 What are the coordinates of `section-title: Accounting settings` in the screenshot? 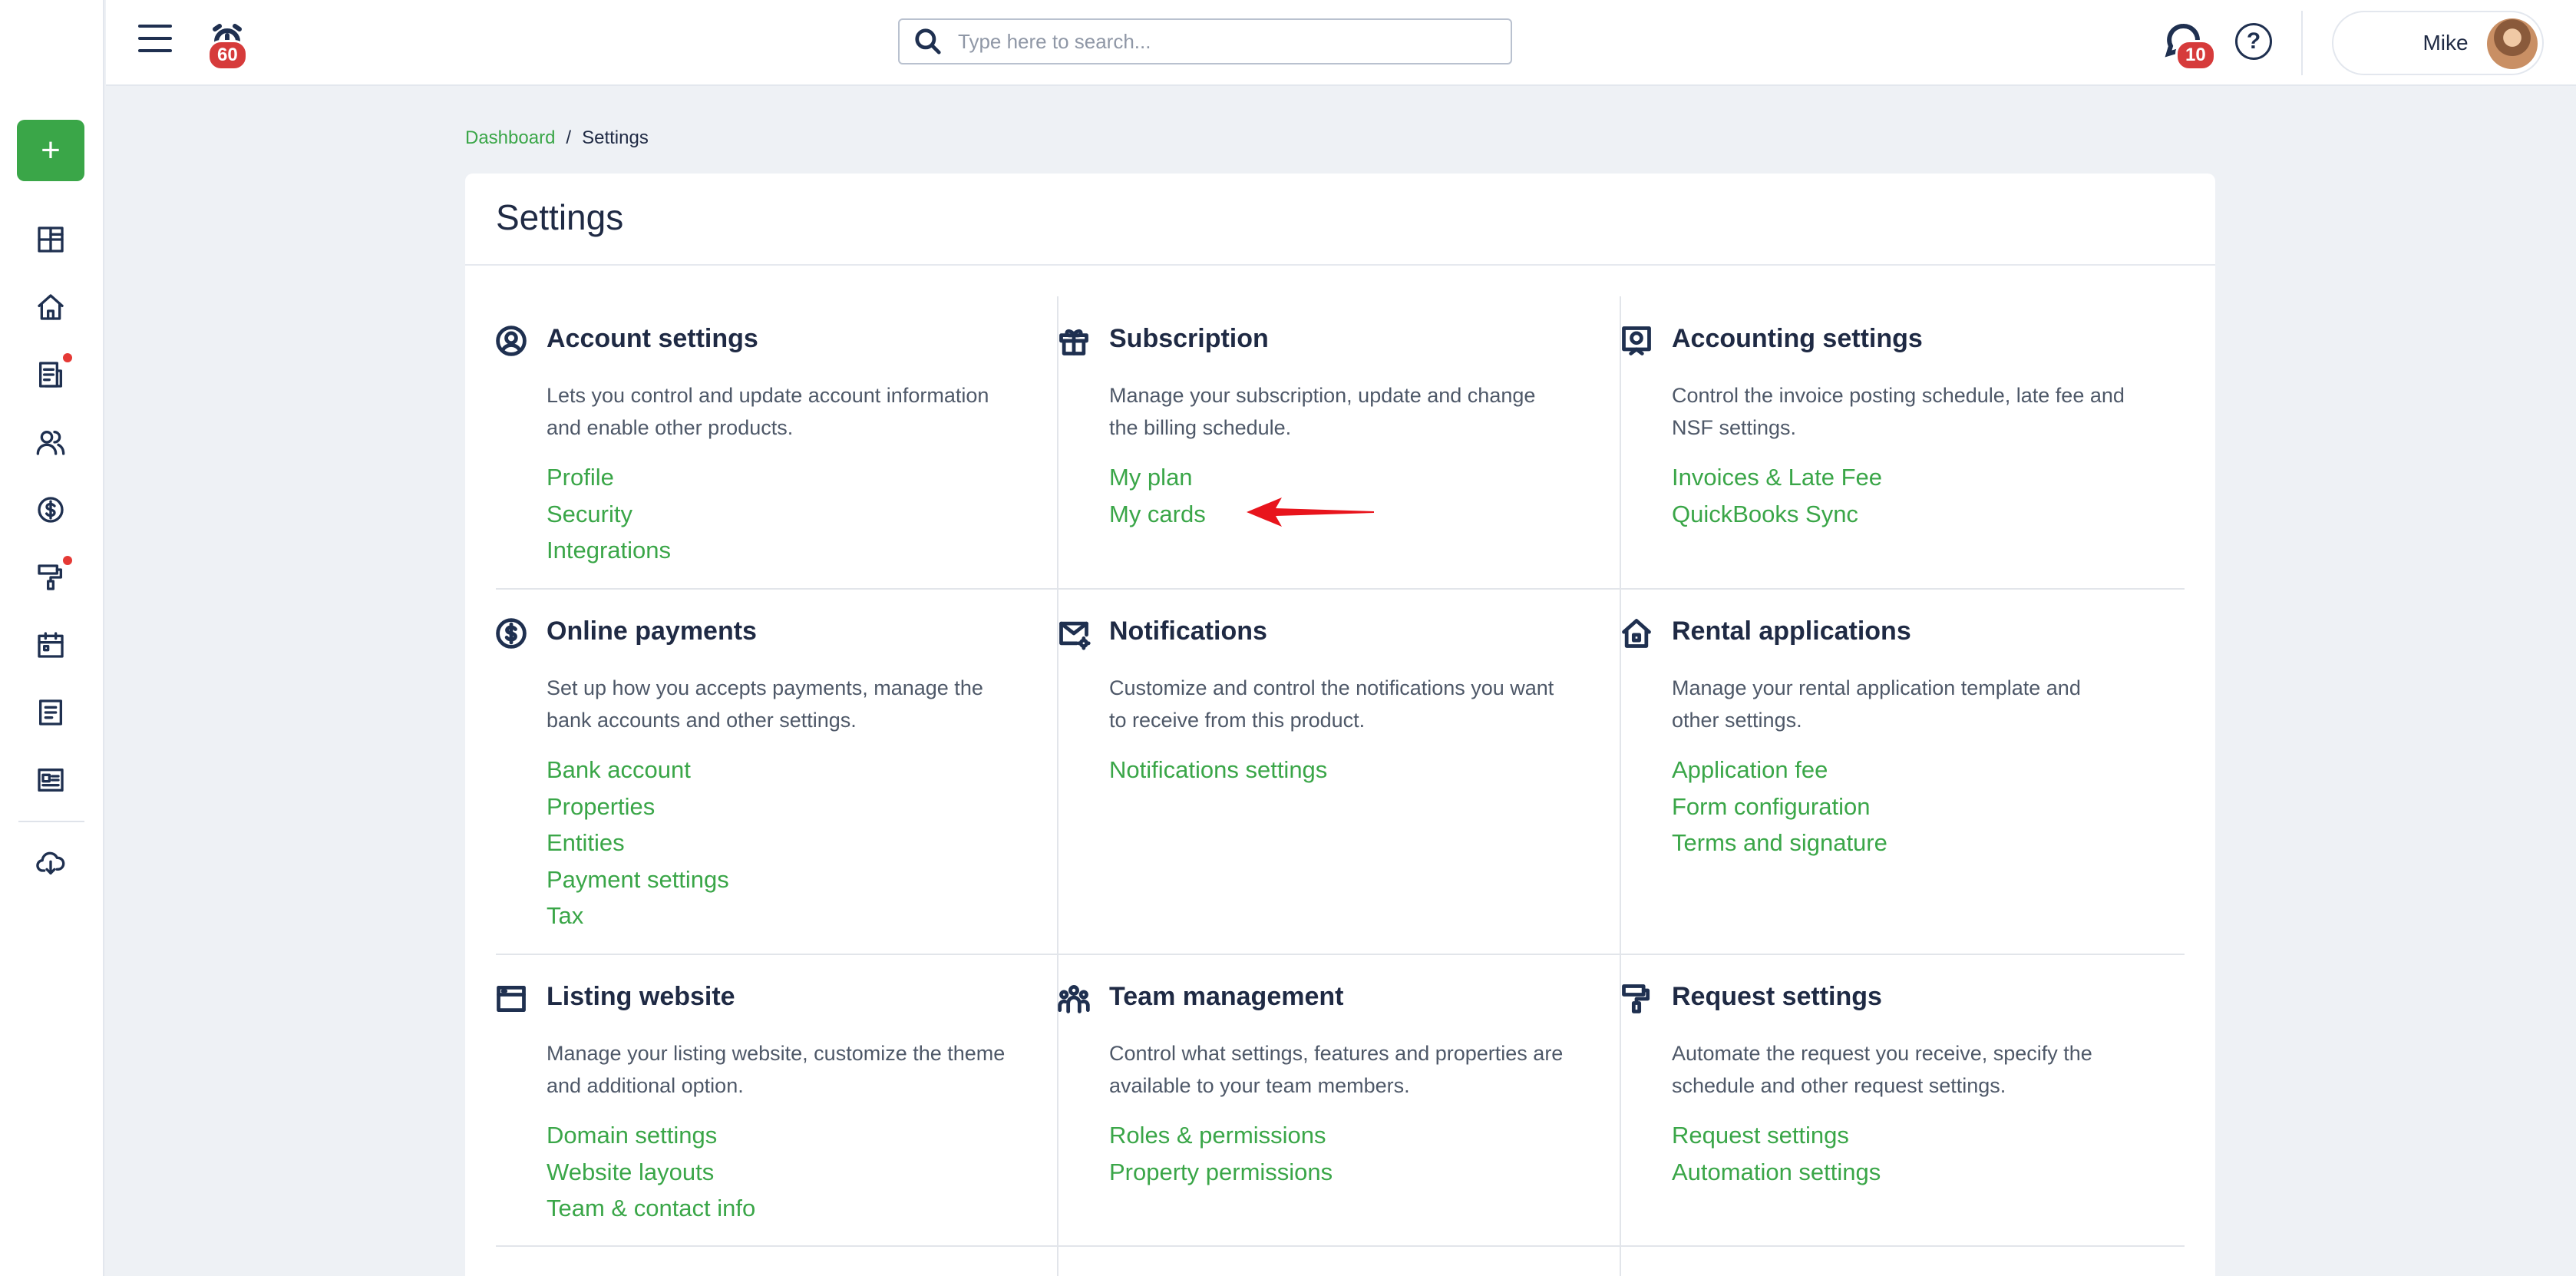 It's located at (1797, 338).